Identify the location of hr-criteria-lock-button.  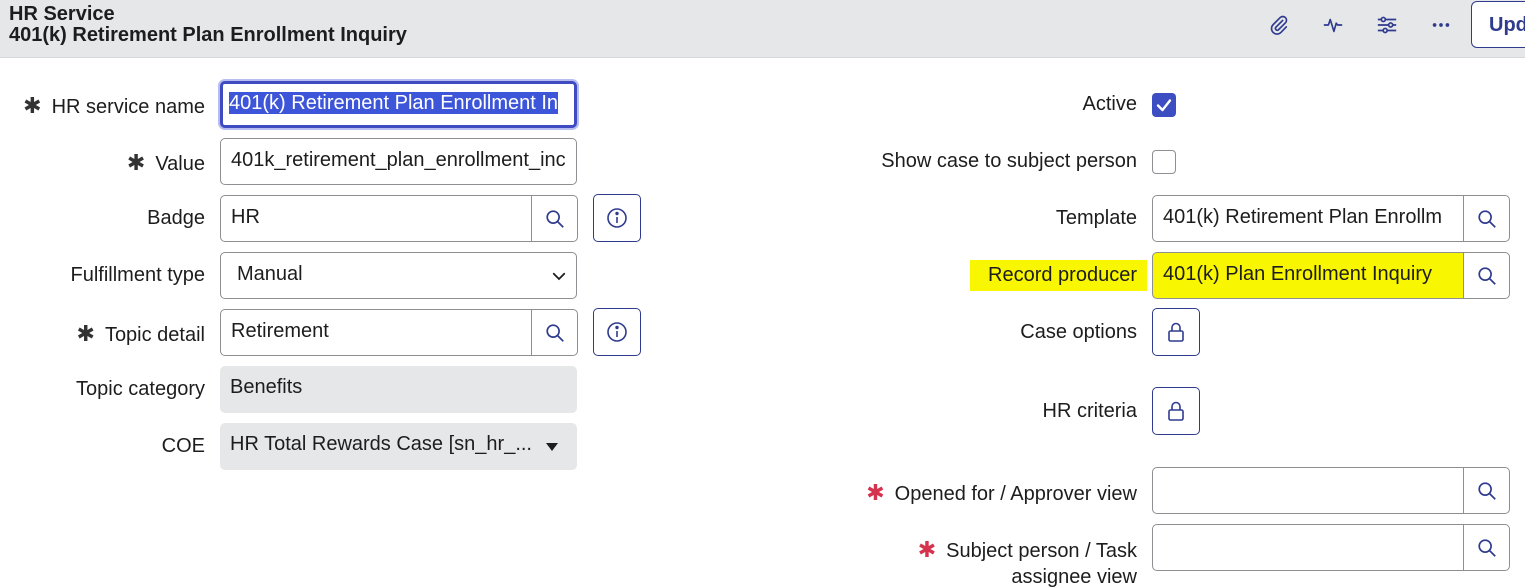
(1176, 411).